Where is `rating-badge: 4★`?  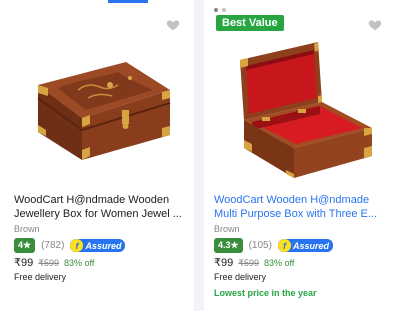
rating-badge: 4★ is located at coordinates (25, 245).